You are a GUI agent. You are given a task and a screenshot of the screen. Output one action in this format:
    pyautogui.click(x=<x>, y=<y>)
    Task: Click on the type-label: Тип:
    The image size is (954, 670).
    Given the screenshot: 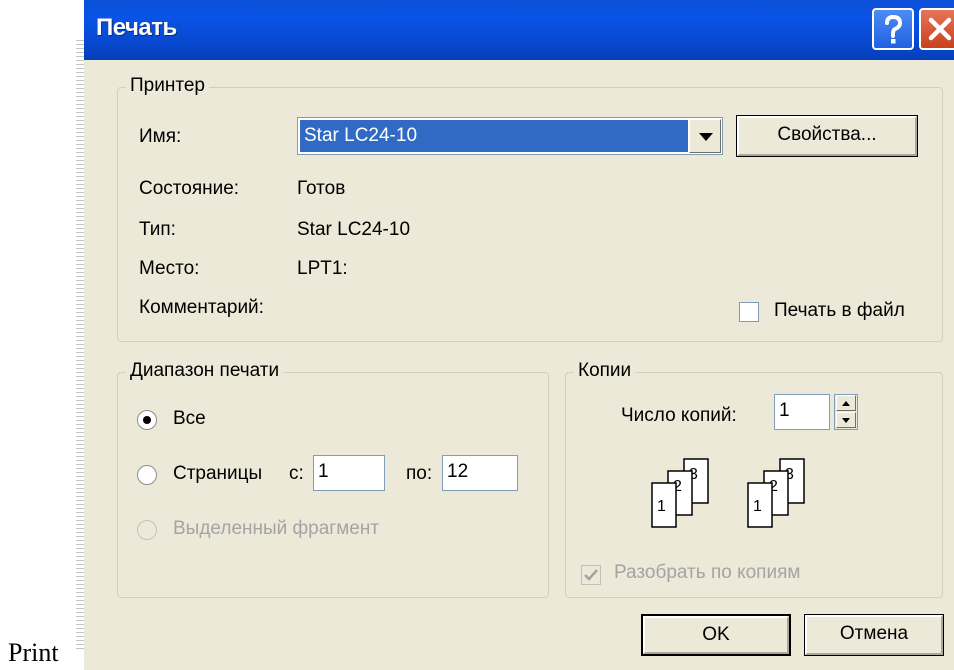 What is the action you would take?
    pyautogui.click(x=157, y=229)
    